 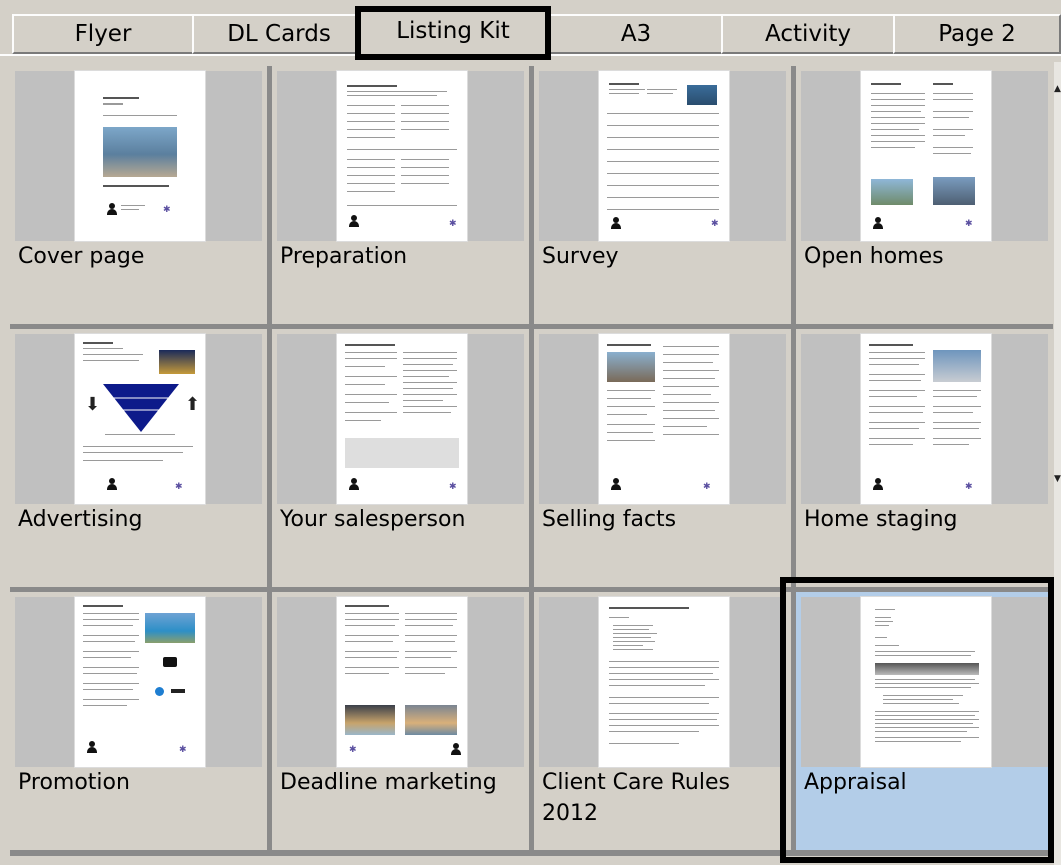 I want to click on item-deadline-marketing: ✱ Deadline marketing, so click(x=400, y=721).